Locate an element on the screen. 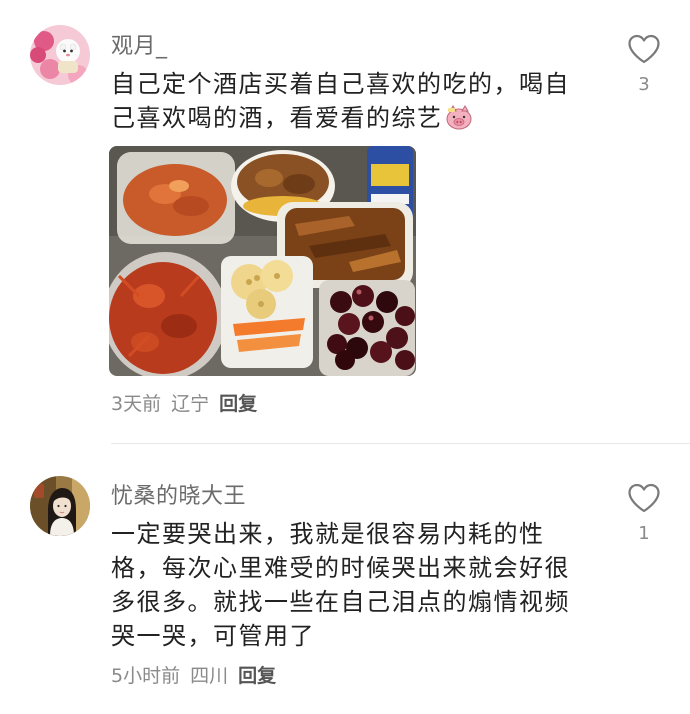 Image resolution: width=690 pixels, height=714 pixels. like-count: 3 is located at coordinates (644, 84).